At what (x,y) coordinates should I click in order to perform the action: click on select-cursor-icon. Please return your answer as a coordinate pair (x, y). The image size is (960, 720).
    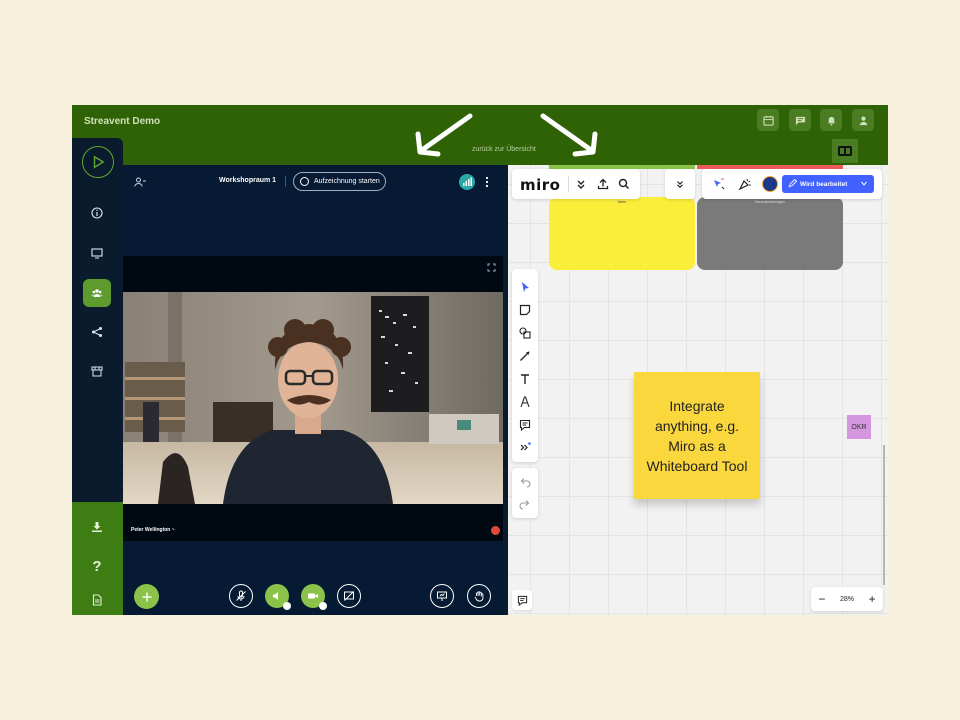
    Looking at the image, I should click on (525, 287).